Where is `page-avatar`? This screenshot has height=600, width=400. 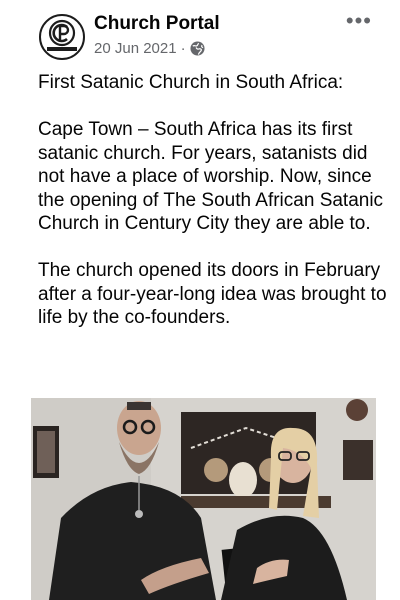 page-avatar is located at coordinates (62, 37).